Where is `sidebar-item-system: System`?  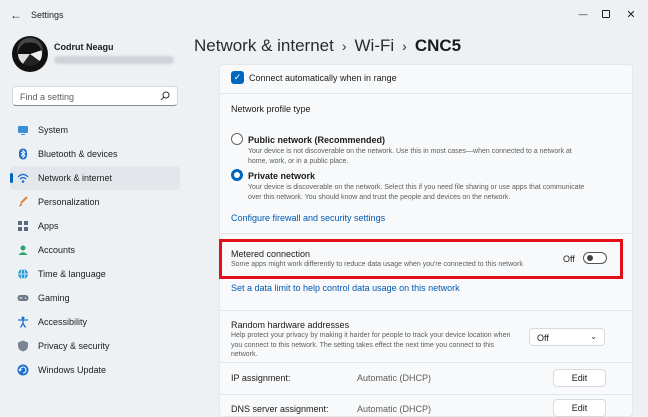
sidebar-item-system: System is located at coordinates (95, 130).